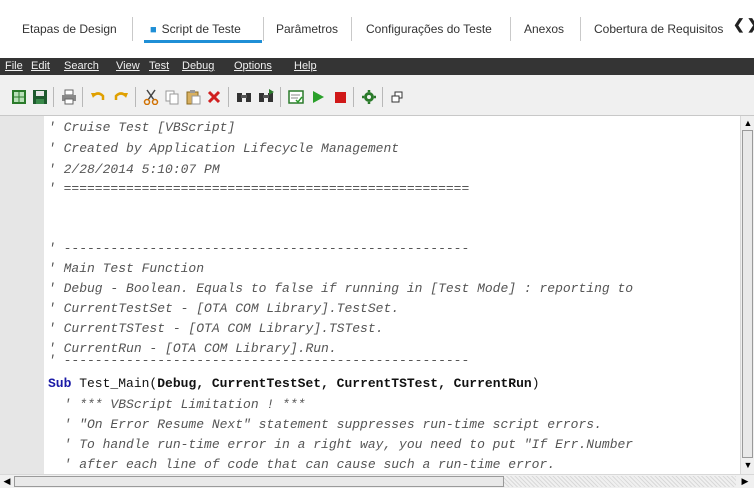  Describe the element at coordinates (340, 97) in the screenshot. I see `stop-icon` at that location.